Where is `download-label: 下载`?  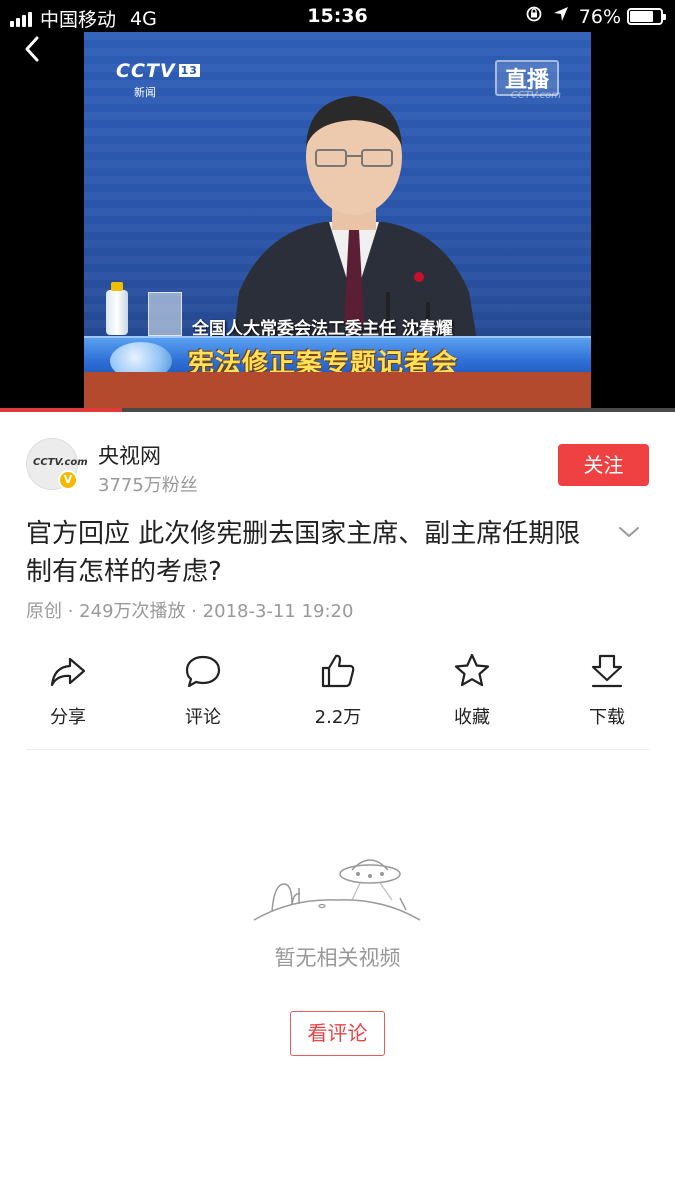 download-label: 下载 is located at coordinates (607, 717).